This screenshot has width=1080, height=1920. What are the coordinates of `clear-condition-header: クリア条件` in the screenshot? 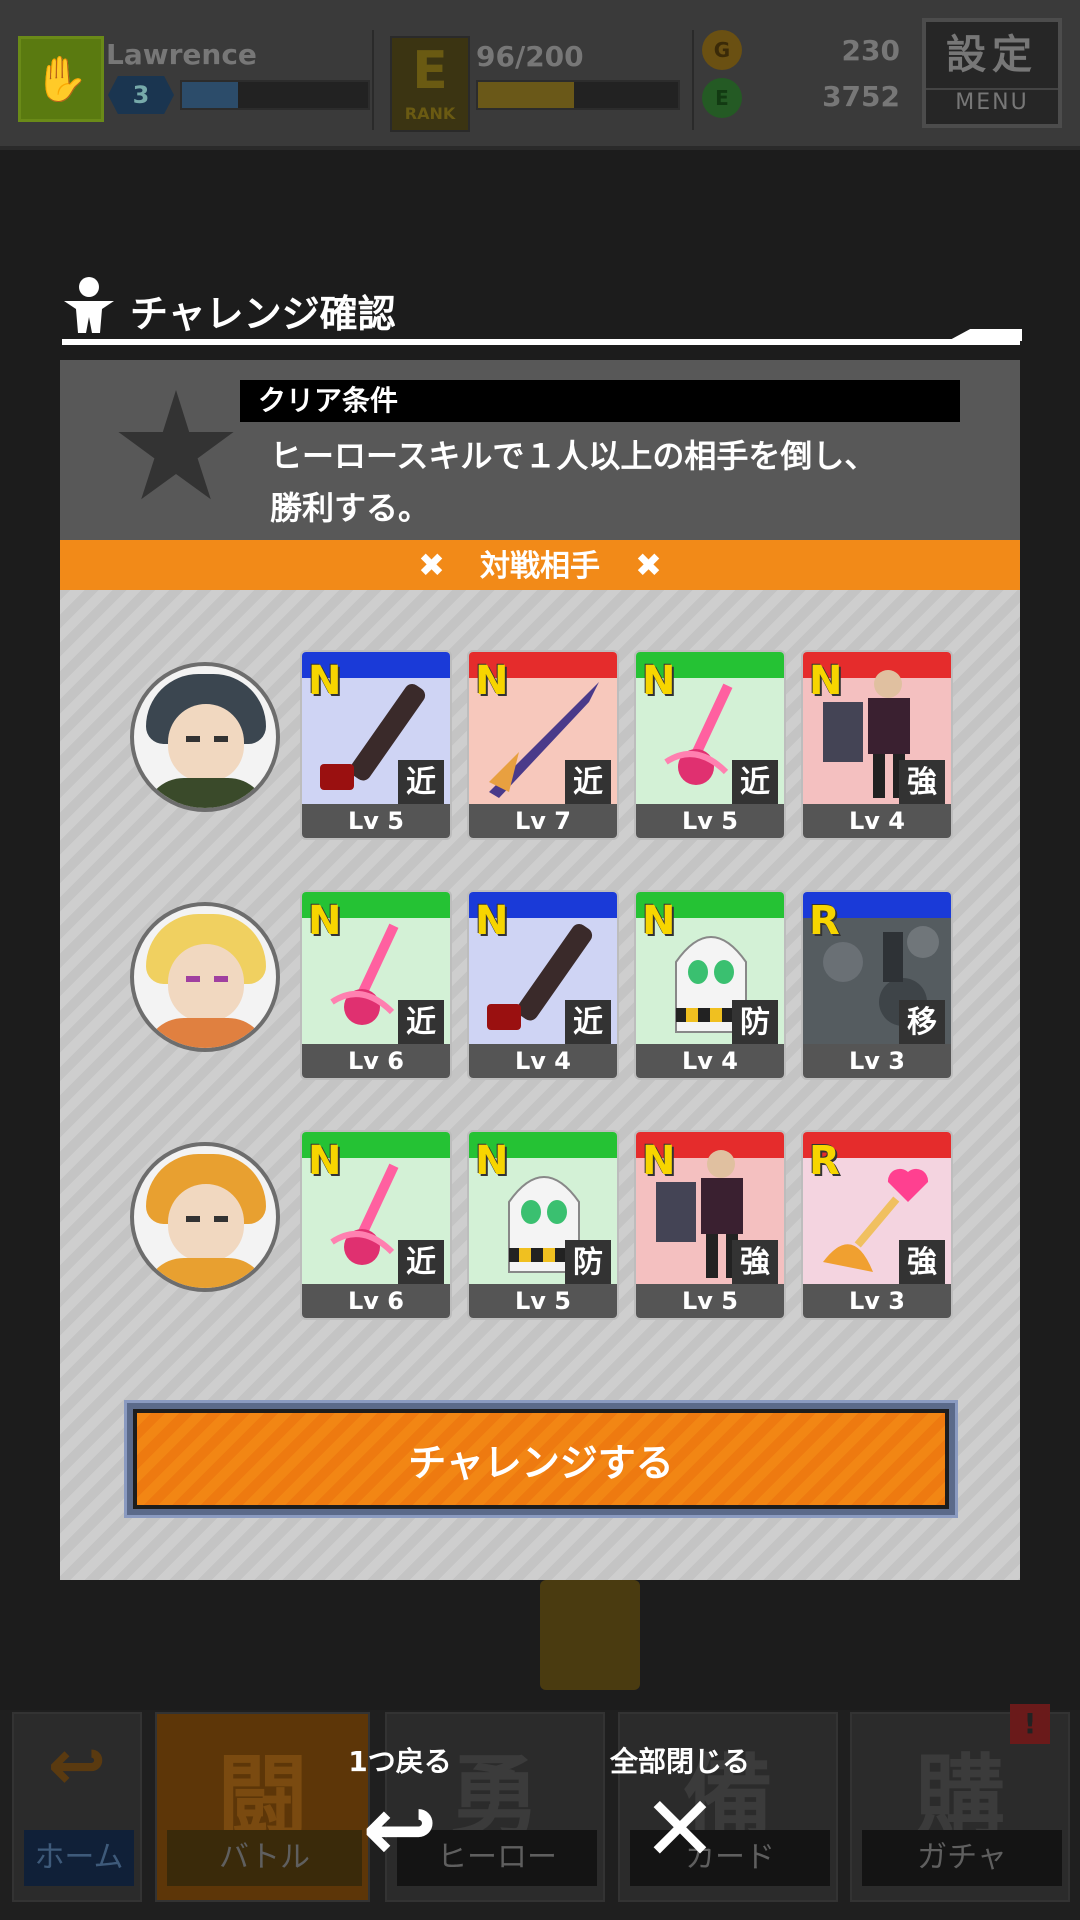 It's located at (600, 401).